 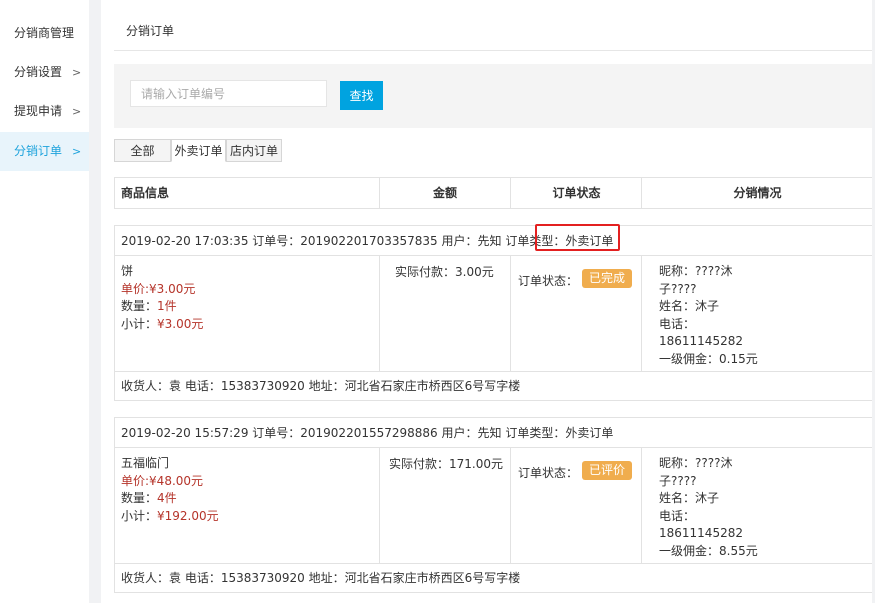 I want to click on search-button: 查找, so click(x=361, y=95).